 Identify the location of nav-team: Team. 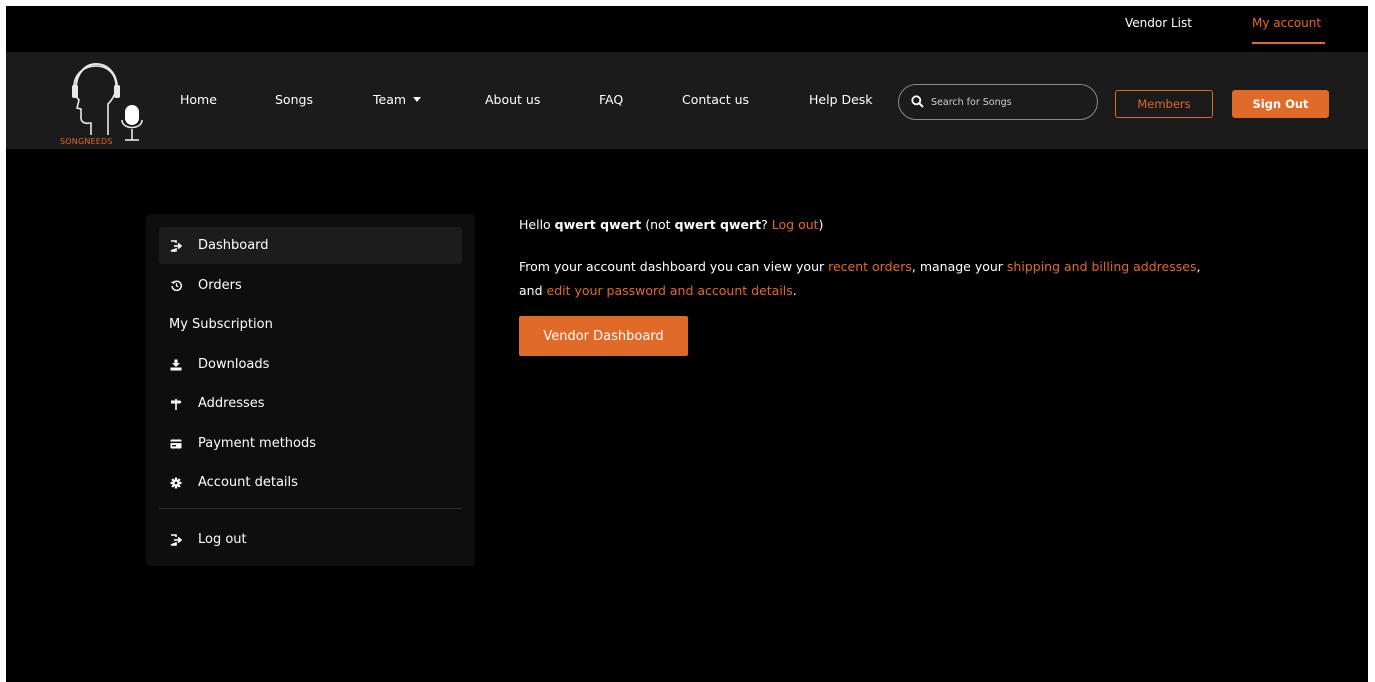
(397, 99).